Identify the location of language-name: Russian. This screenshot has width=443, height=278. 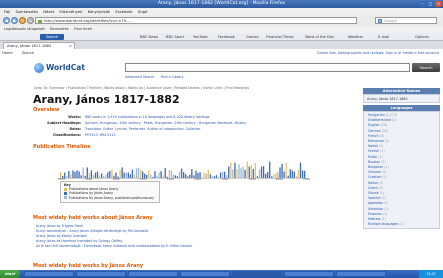
(375, 161).